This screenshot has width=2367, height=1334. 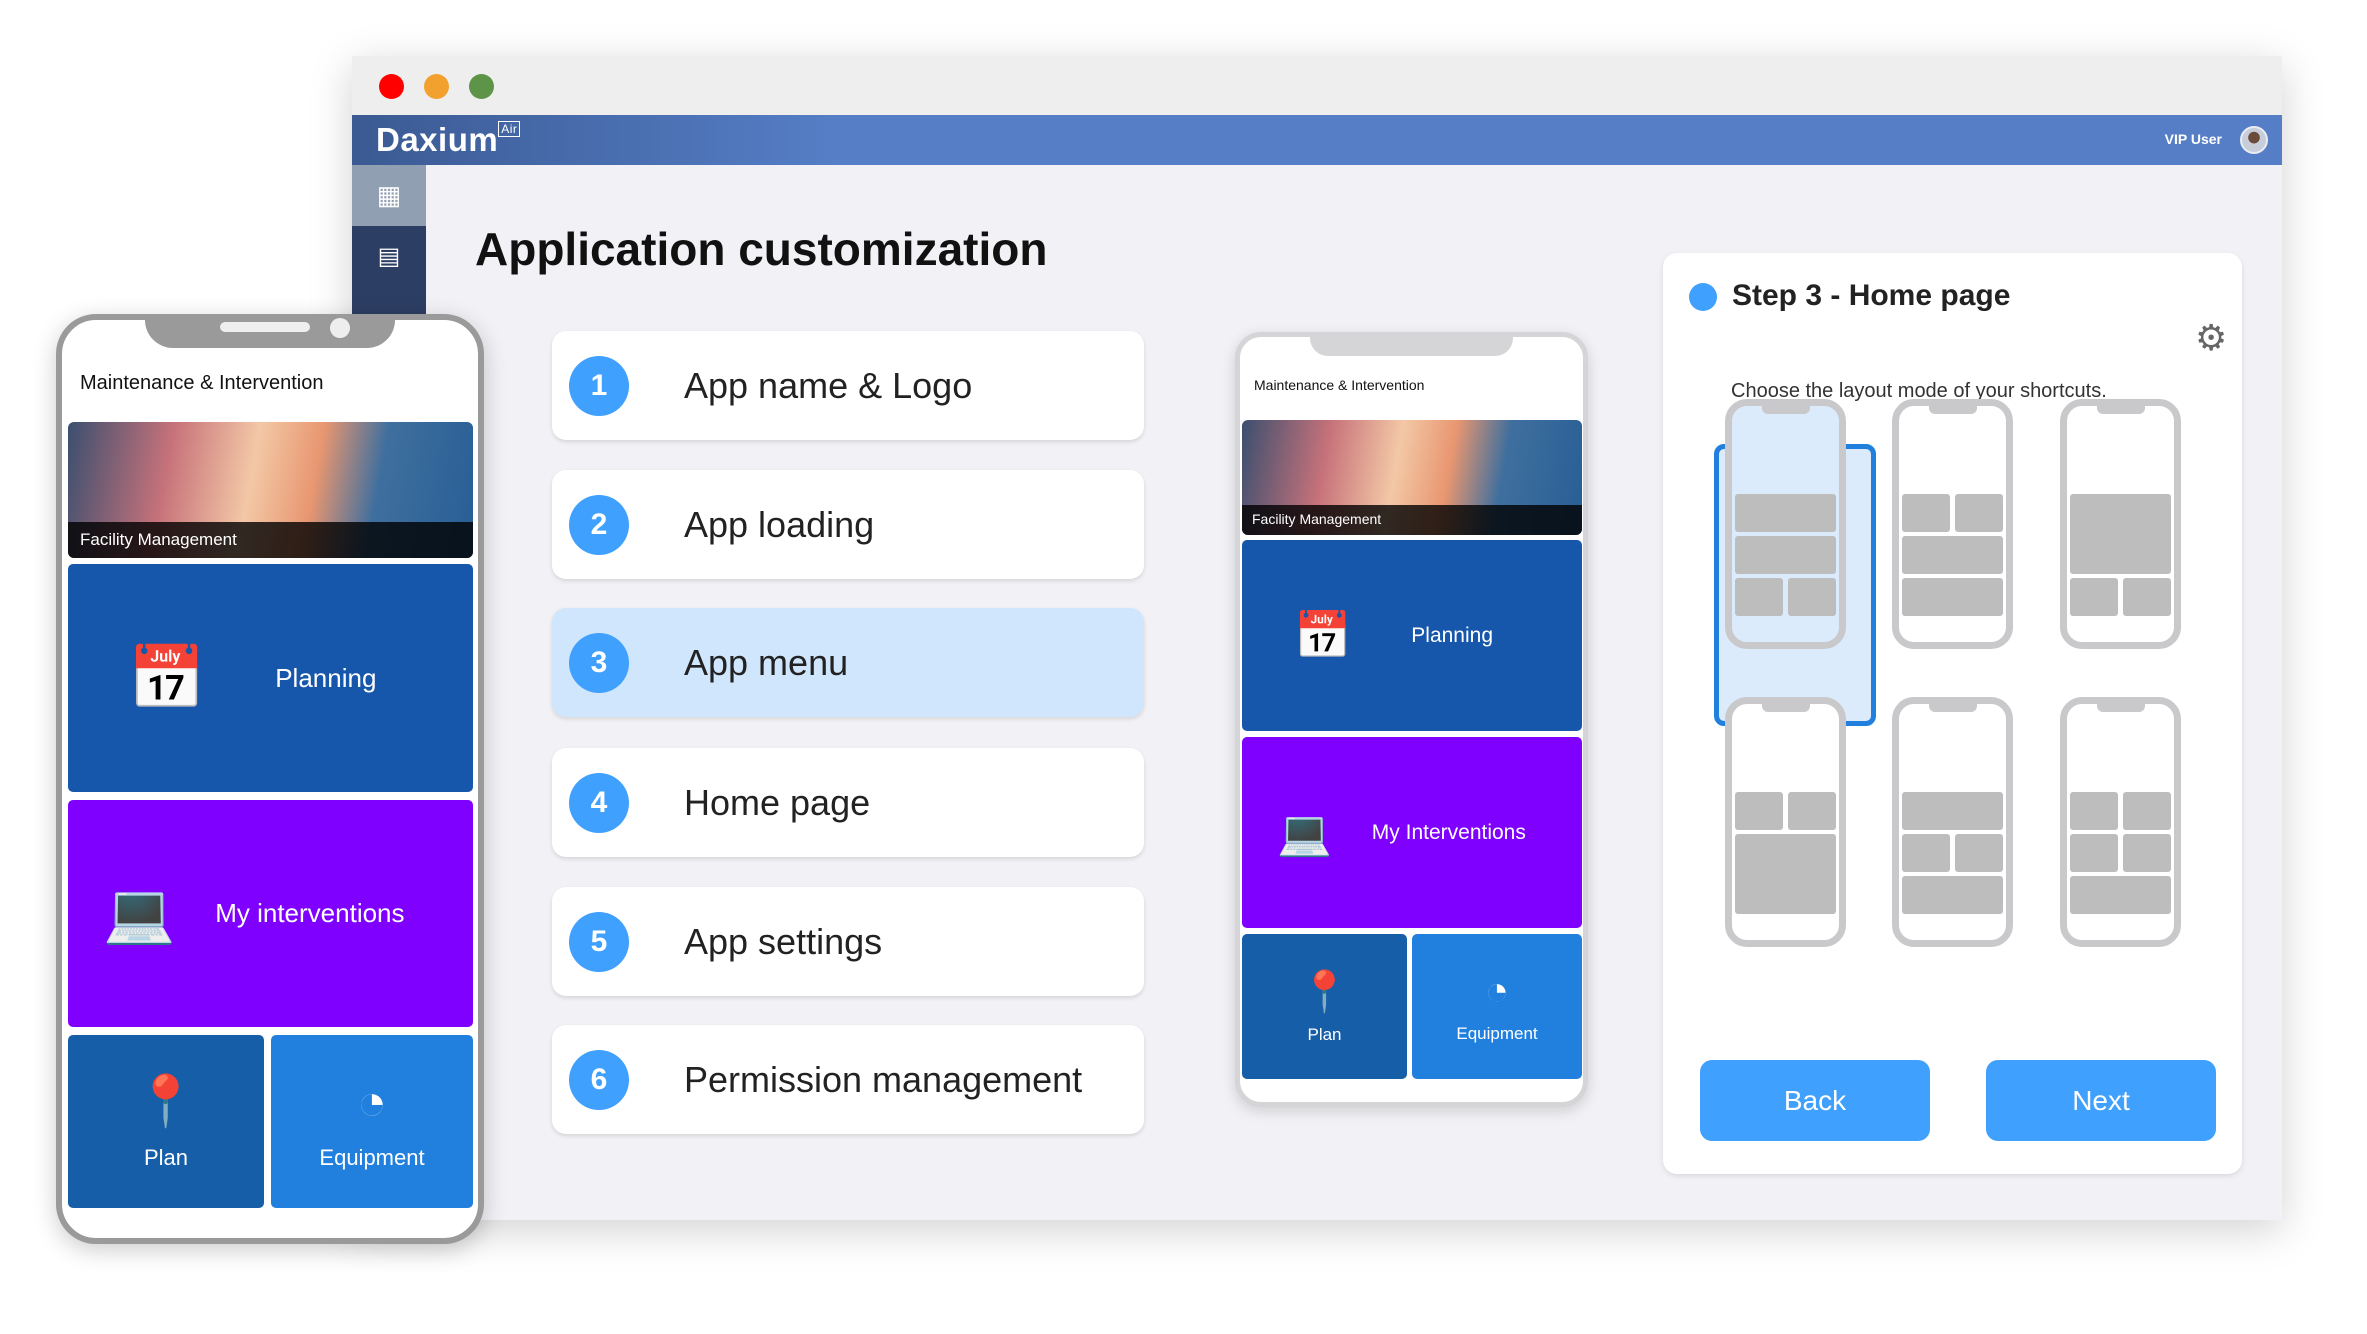 I want to click on app-header: Daxium Air VIP User, so click(x=1317, y=140).